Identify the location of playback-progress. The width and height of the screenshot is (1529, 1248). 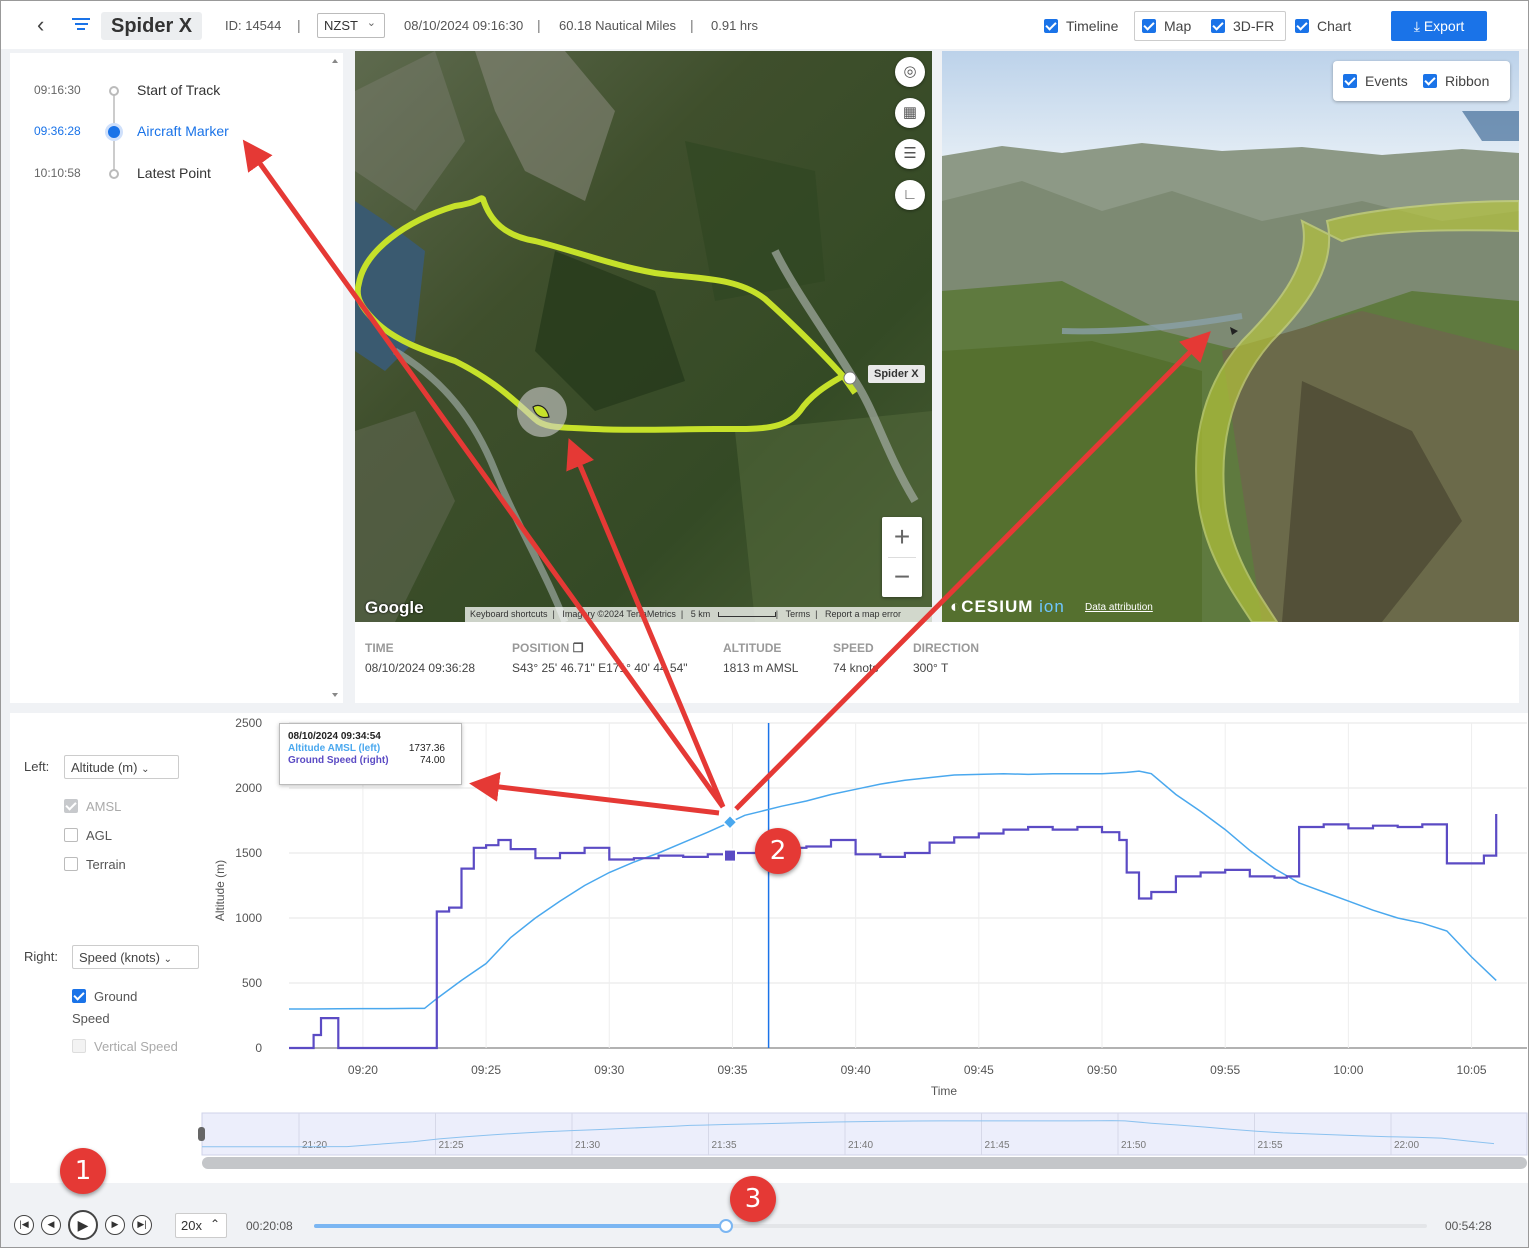
(520, 1226).